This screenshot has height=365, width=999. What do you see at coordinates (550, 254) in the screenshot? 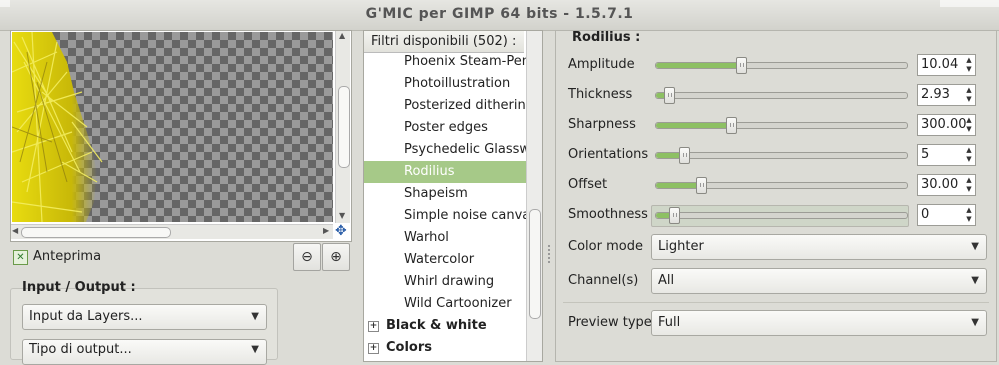
I see `splitter-grip-icon` at bounding box center [550, 254].